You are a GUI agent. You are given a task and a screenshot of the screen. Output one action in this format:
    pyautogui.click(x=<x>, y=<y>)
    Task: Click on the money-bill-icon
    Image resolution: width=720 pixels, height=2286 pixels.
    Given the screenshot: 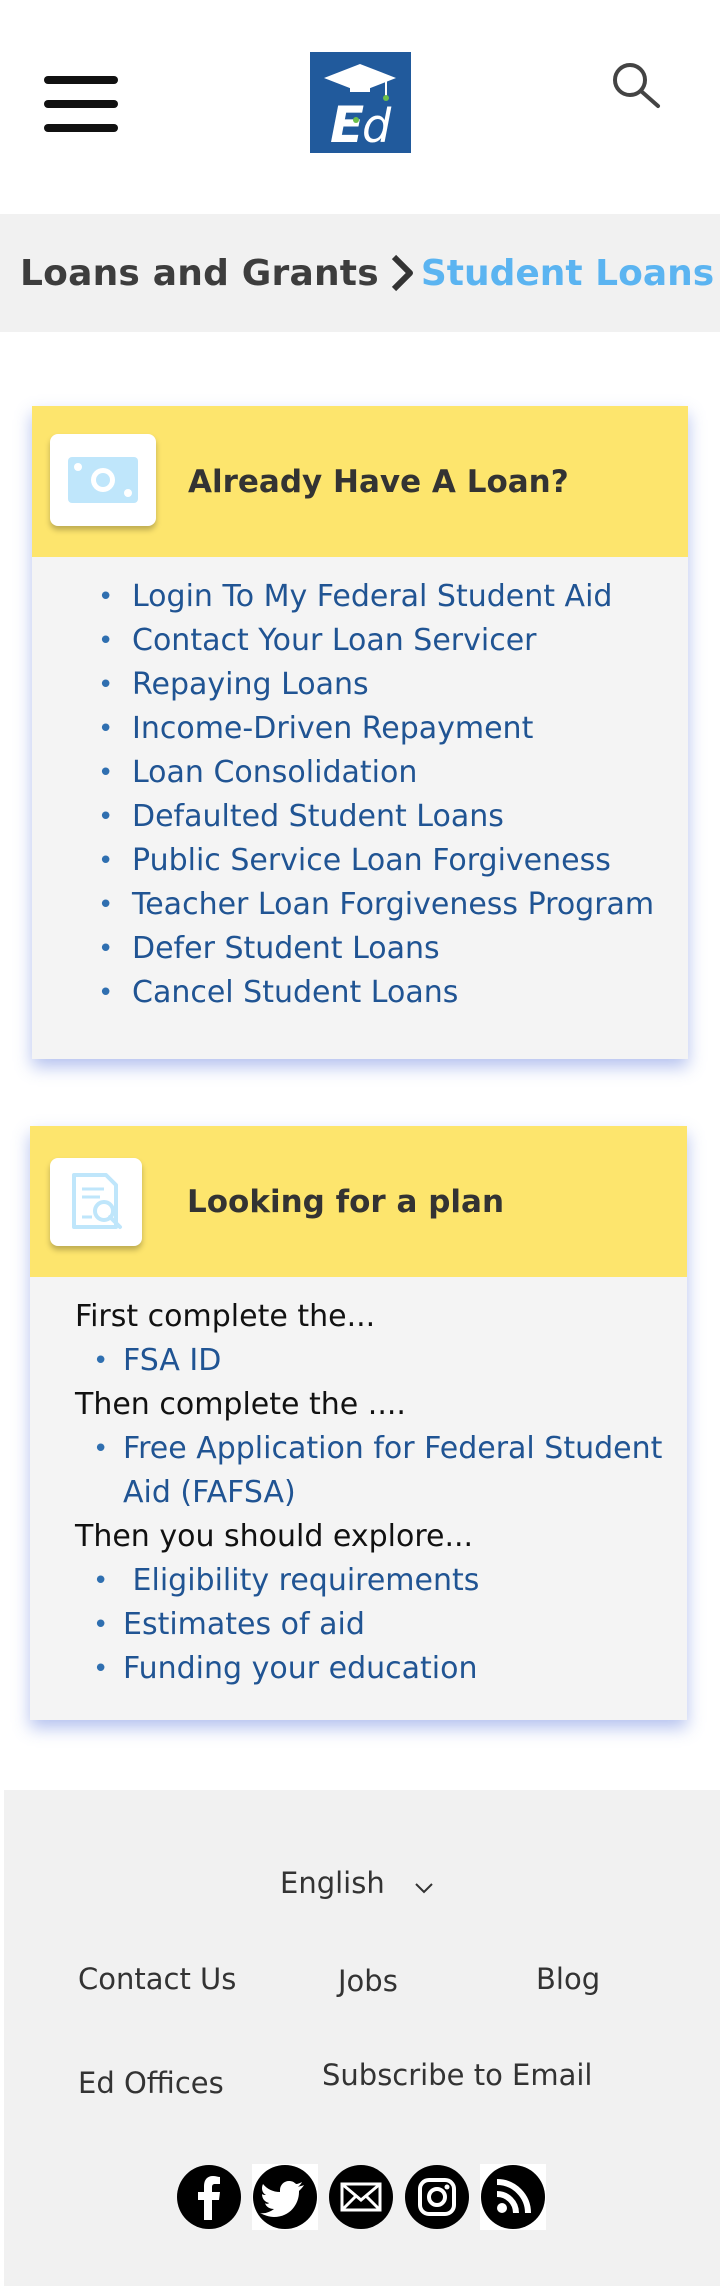 What is the action you would take?
    pyautogui.click(x=103, y=480)
    